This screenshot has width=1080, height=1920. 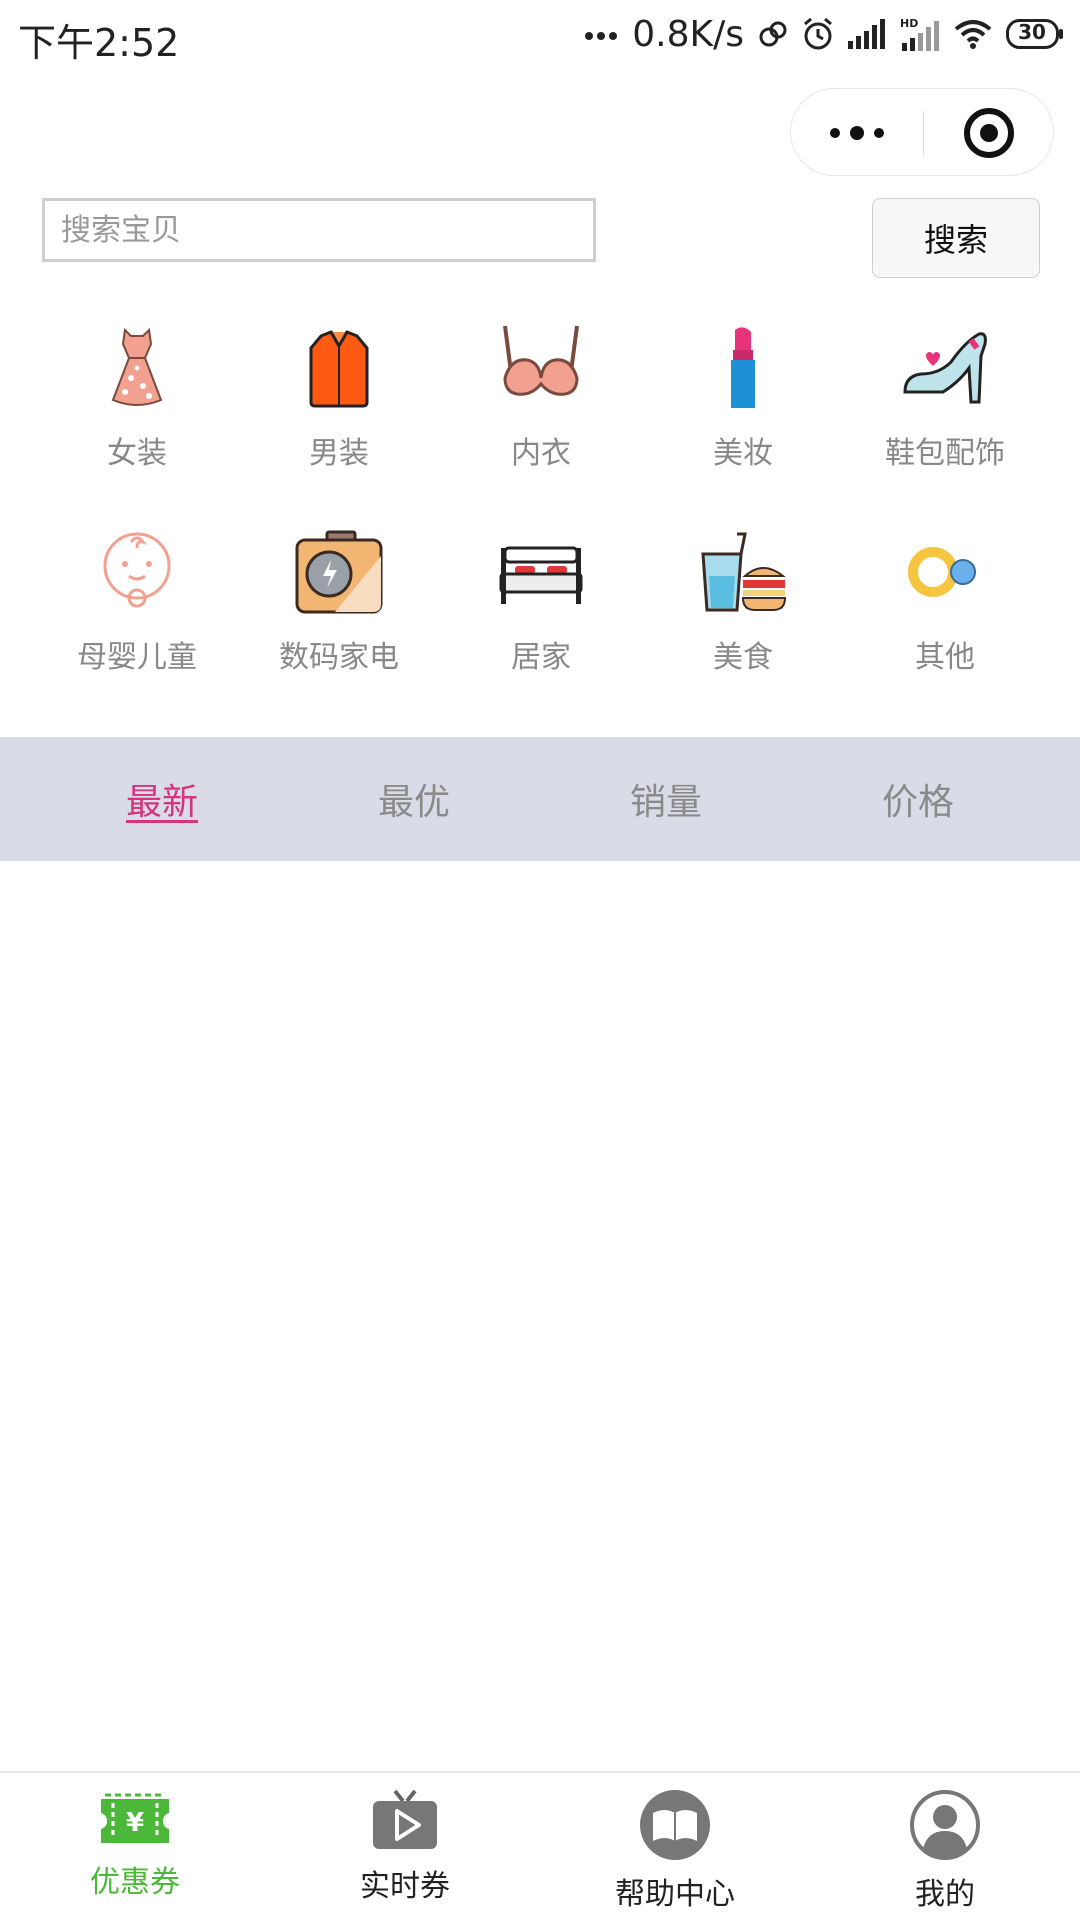 What do you see at coordinates (945, 412) in the screenshot?
I see `category-shoes-bags: 鞋包配饰` at bounding box center [945, 412].